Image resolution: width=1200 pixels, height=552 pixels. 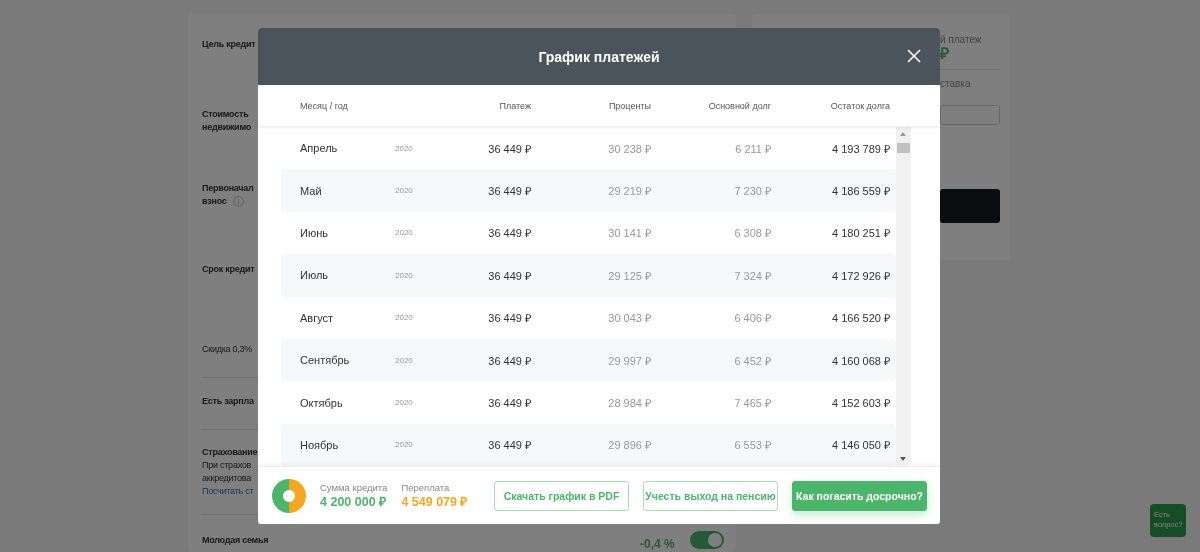 I want to click on table-cell-text: 4 160 068 ₽, so click(x=861, y=360).